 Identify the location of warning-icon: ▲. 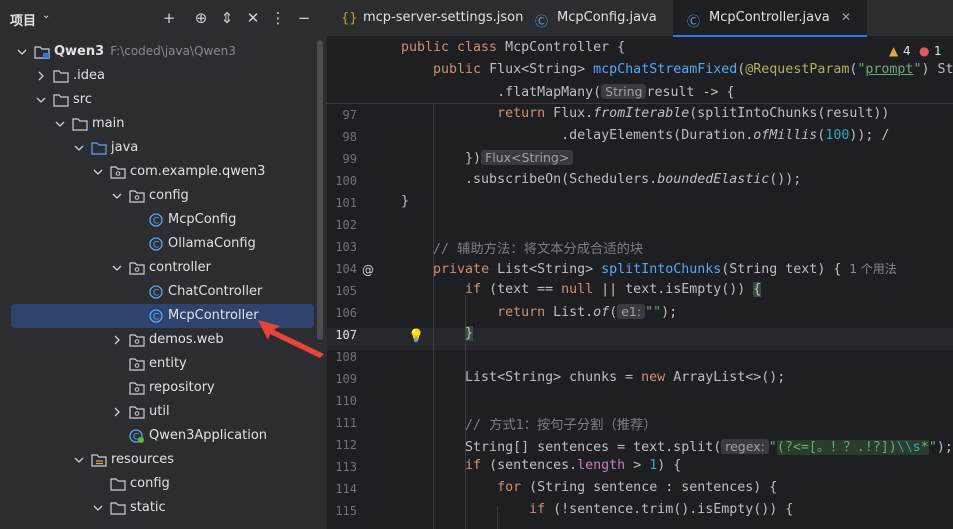
(893, 51).